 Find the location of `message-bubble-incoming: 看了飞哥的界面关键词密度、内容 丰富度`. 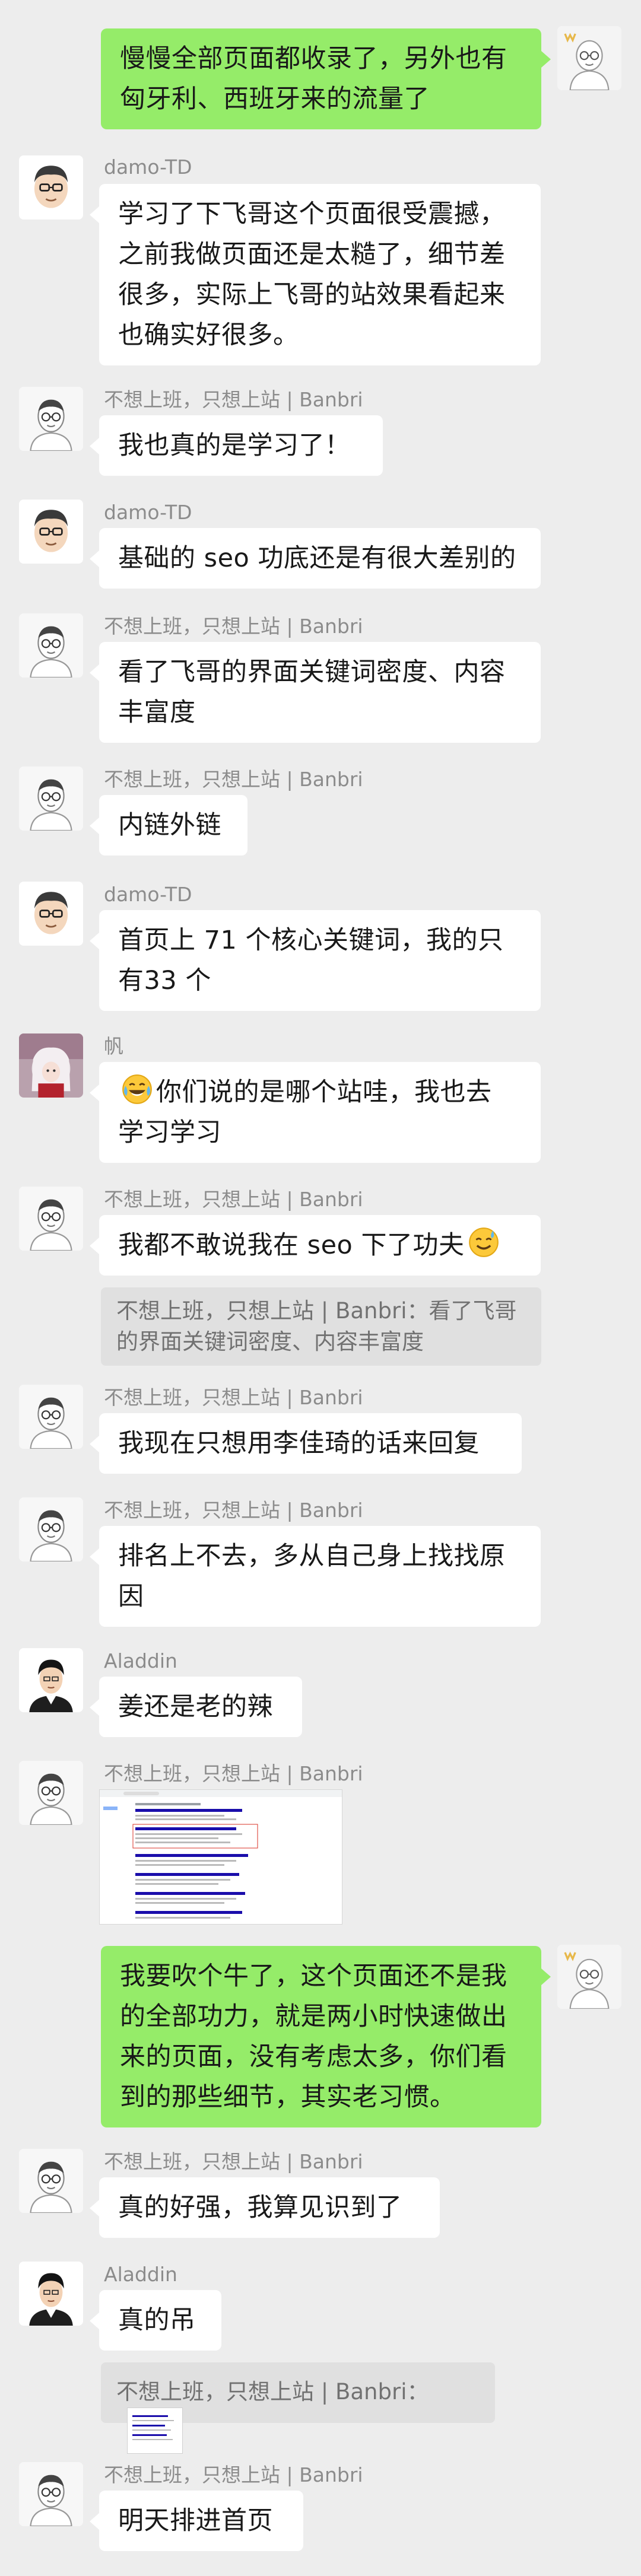

message-bubble-incoming: 看了飞哥的界面关键词密度、内容 丰富度 is located at coordinates (315, 692).